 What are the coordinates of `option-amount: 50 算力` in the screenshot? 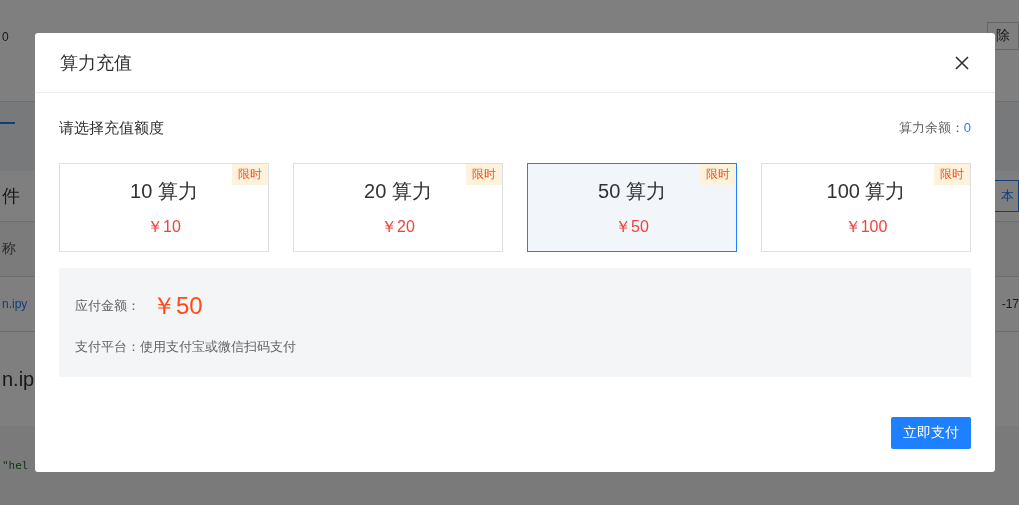 It's located at (632, 191).